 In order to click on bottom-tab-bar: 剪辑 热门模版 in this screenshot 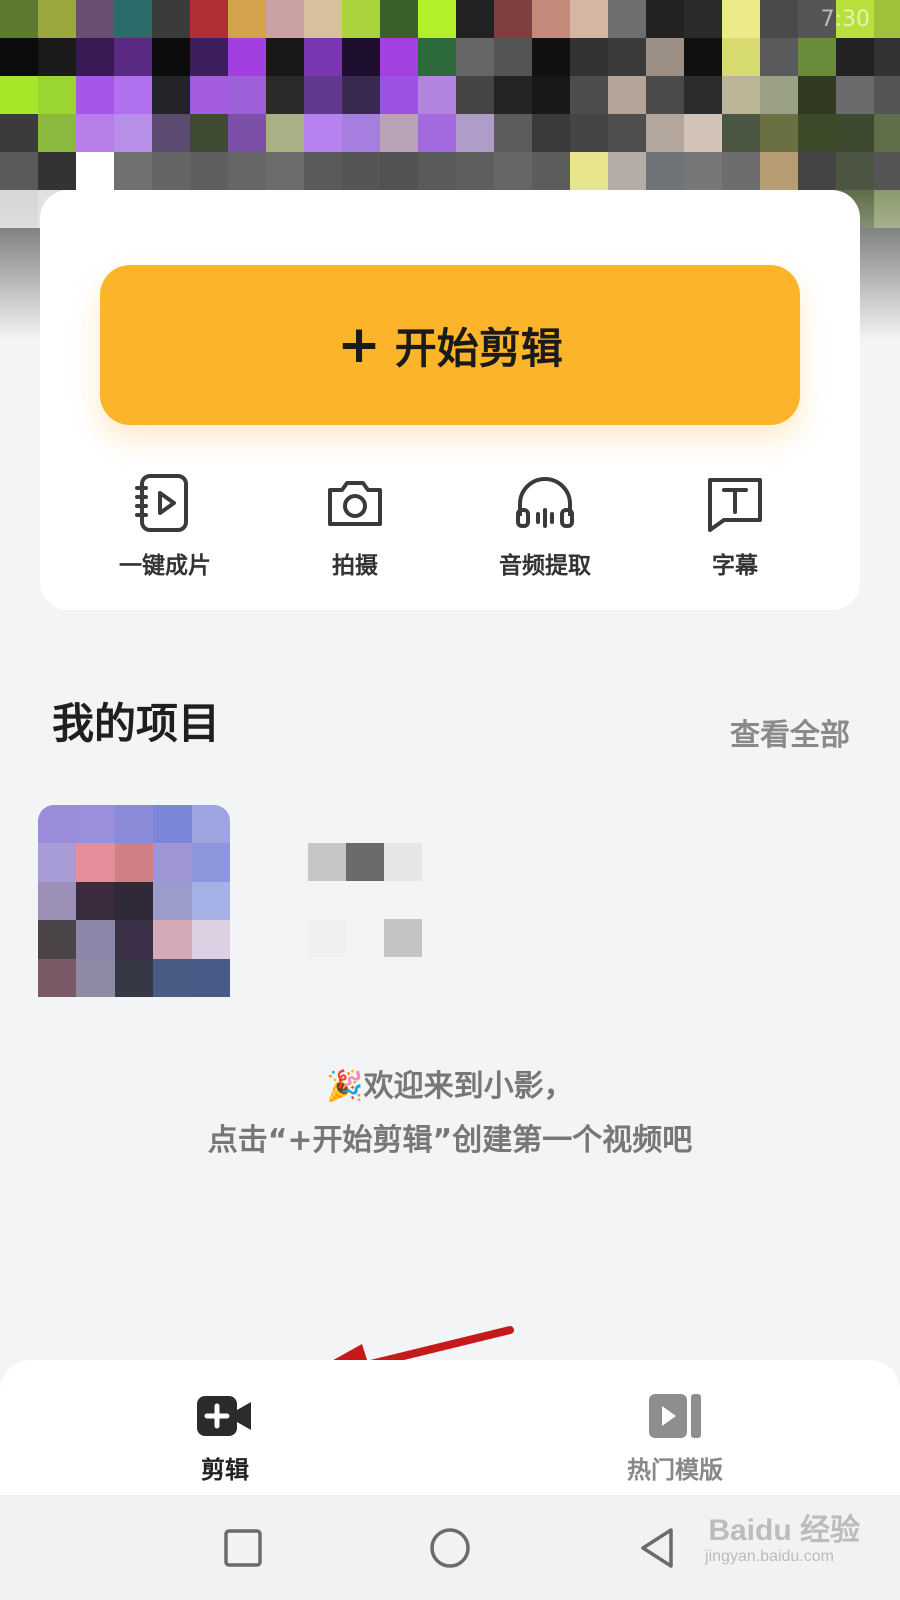, I will do `click(450, 1427)`.